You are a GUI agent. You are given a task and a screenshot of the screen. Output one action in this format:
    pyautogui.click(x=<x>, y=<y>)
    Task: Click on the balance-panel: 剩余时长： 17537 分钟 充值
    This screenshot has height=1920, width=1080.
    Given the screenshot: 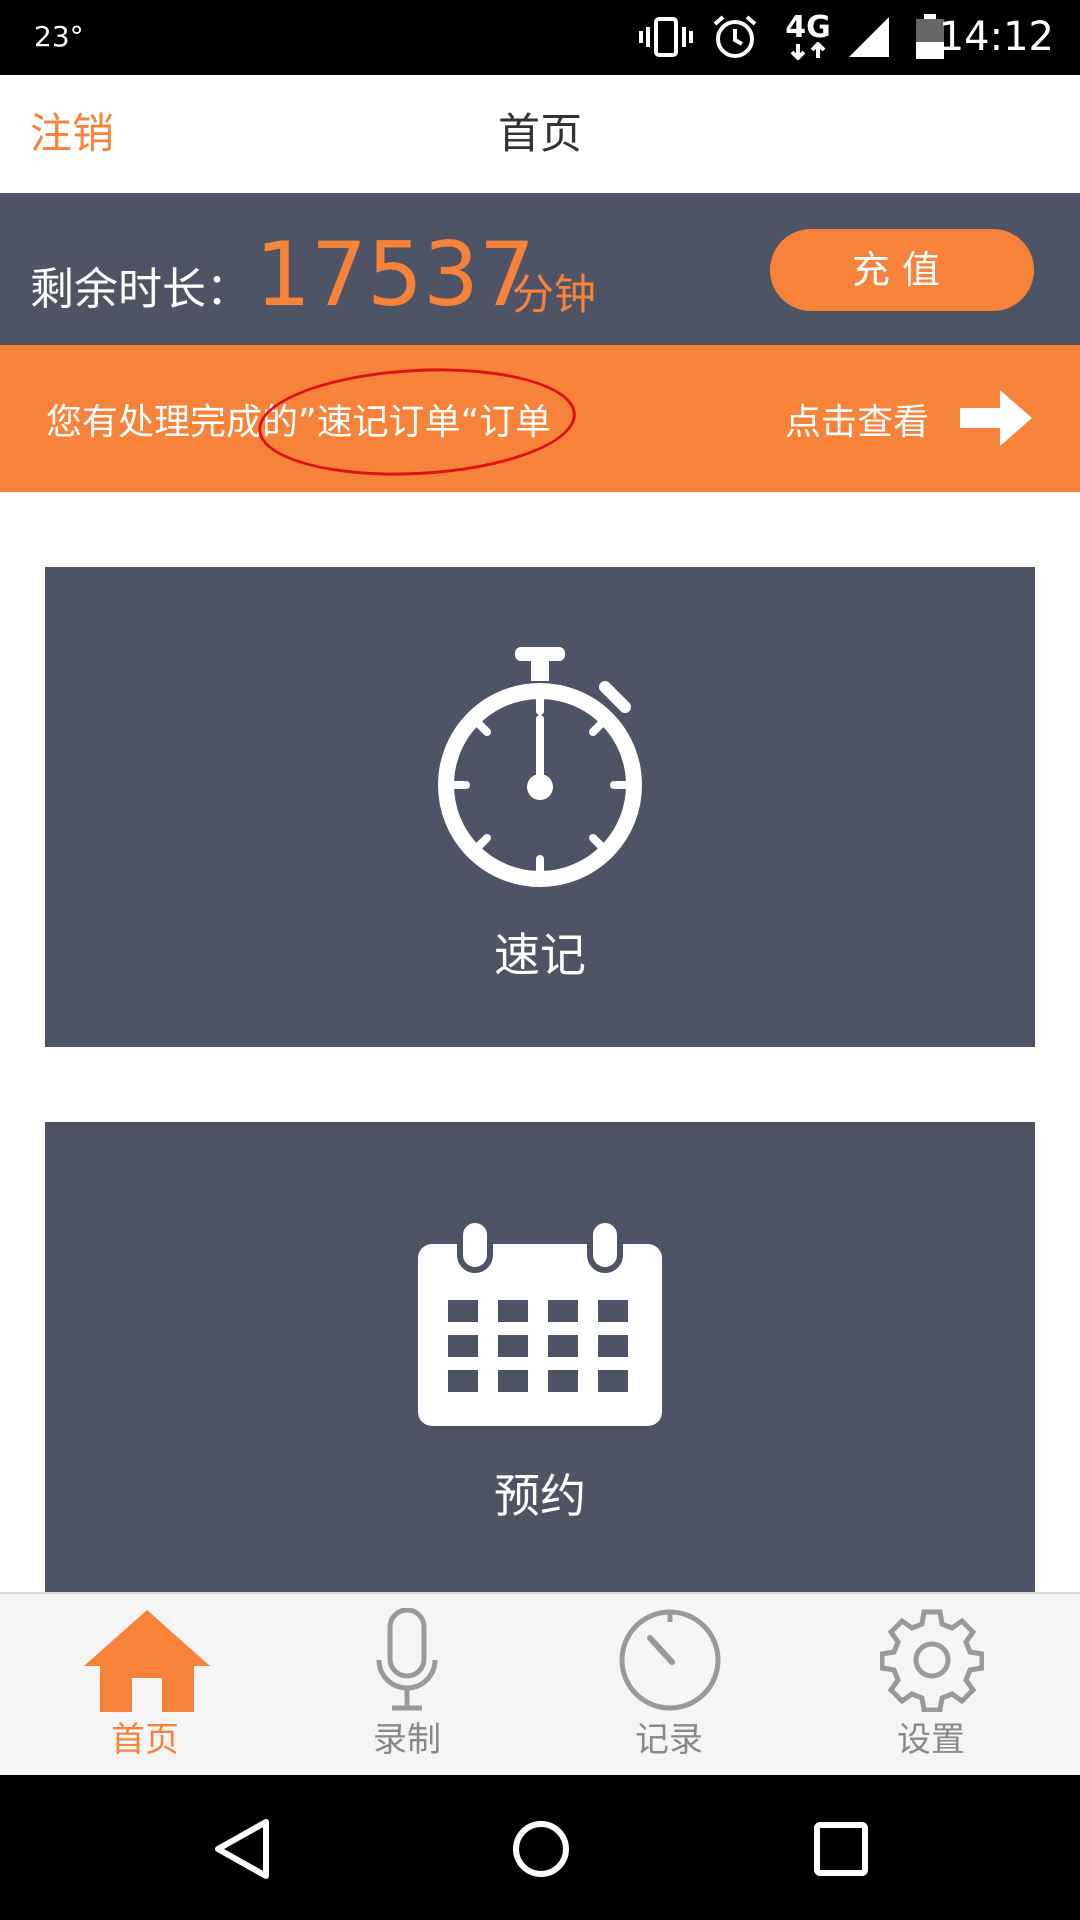 What is the action you would take?
    pyautogui.click(x=540, y=269)
    